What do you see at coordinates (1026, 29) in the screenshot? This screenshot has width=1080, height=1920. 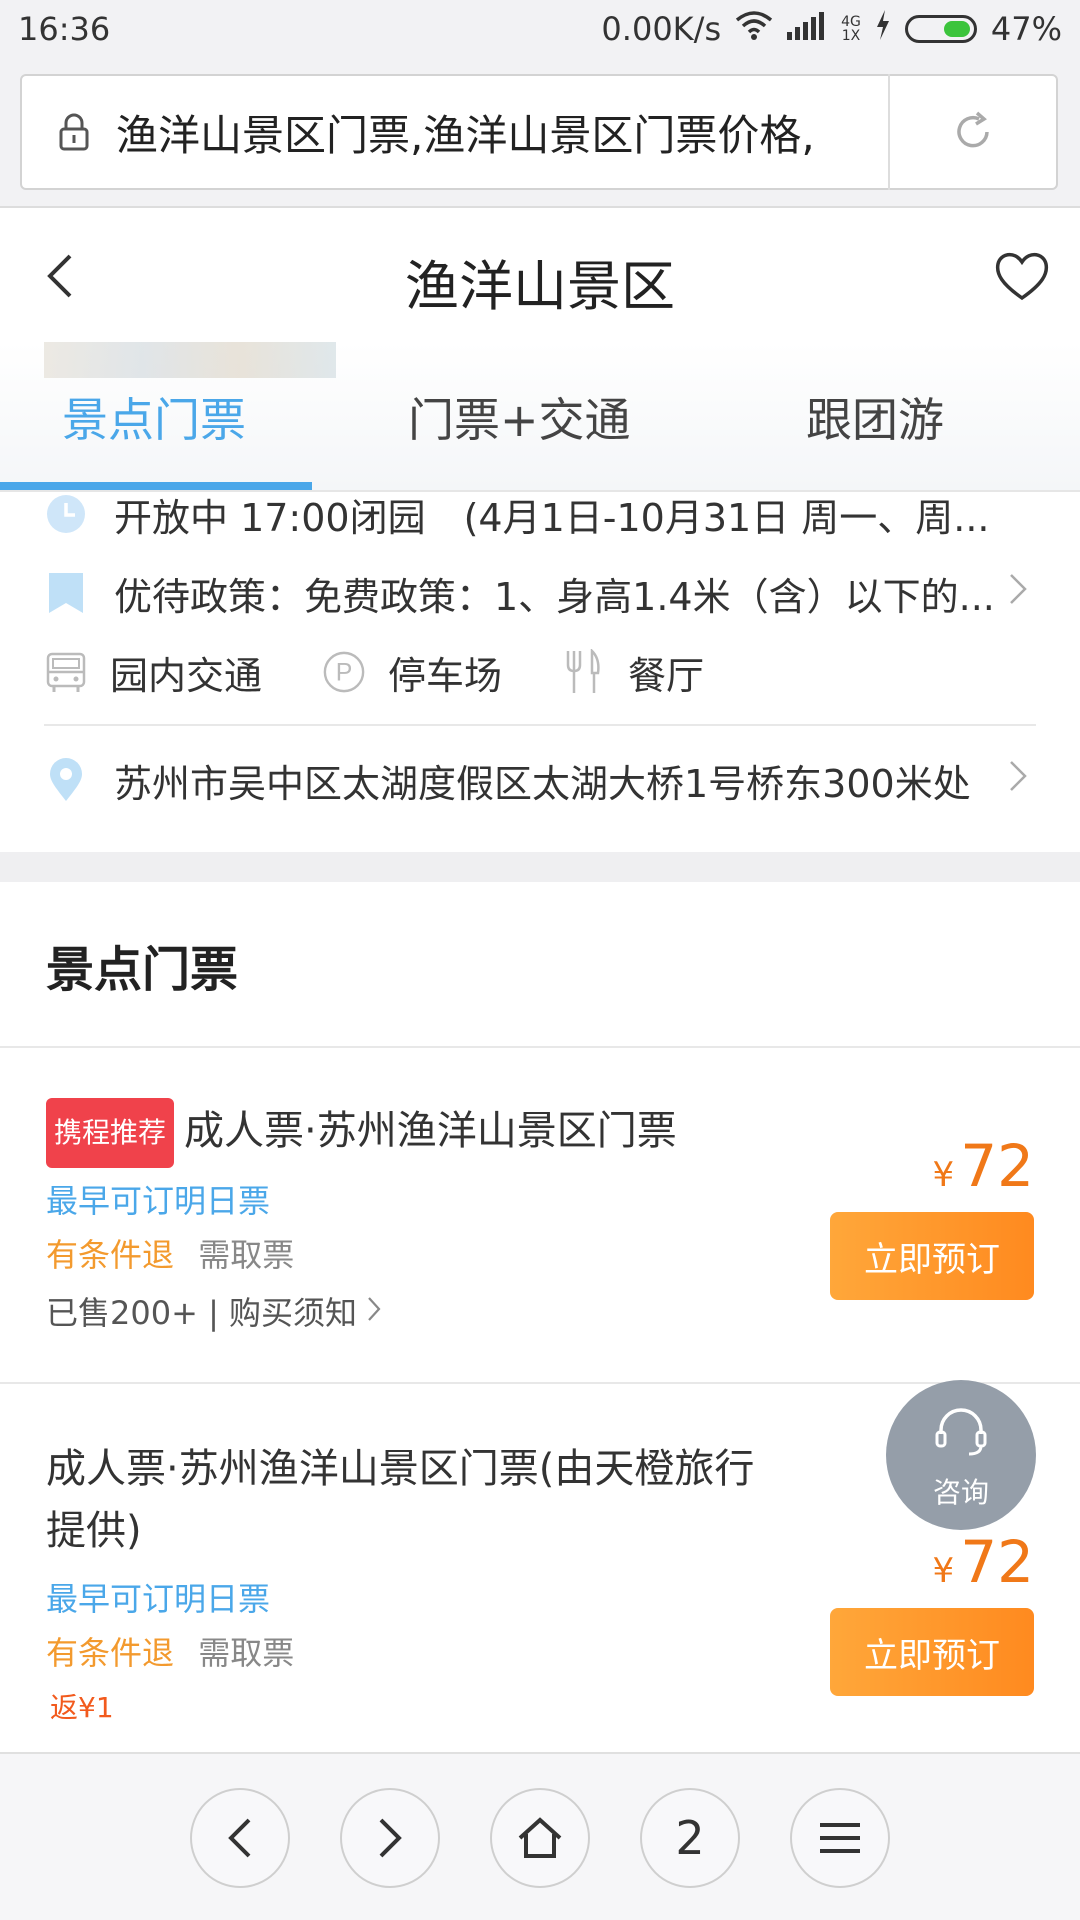 I see `battery-percent: 47%` at bounding box center [1026, 29].